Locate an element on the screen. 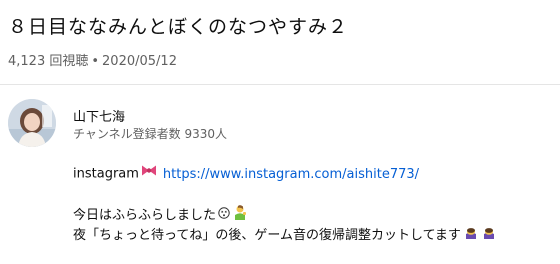 The image size is (560, 264). instagram-link: https://www.instagram.com/aishite773/ is located at coordinates (291, 174).